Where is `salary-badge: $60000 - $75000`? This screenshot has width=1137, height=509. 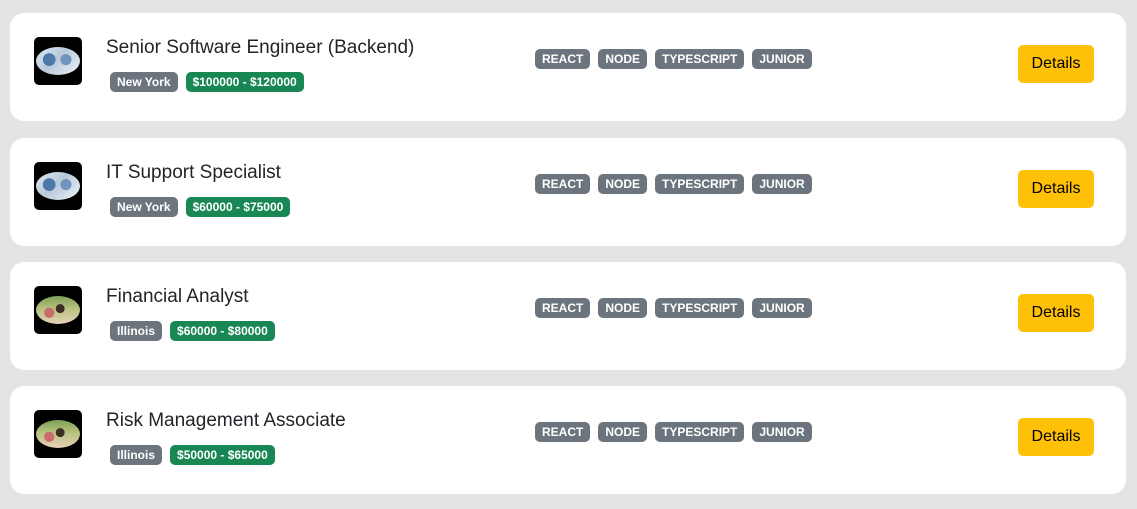 salary-badge: $60000 - $75000 is located at coordinates (238, 207).